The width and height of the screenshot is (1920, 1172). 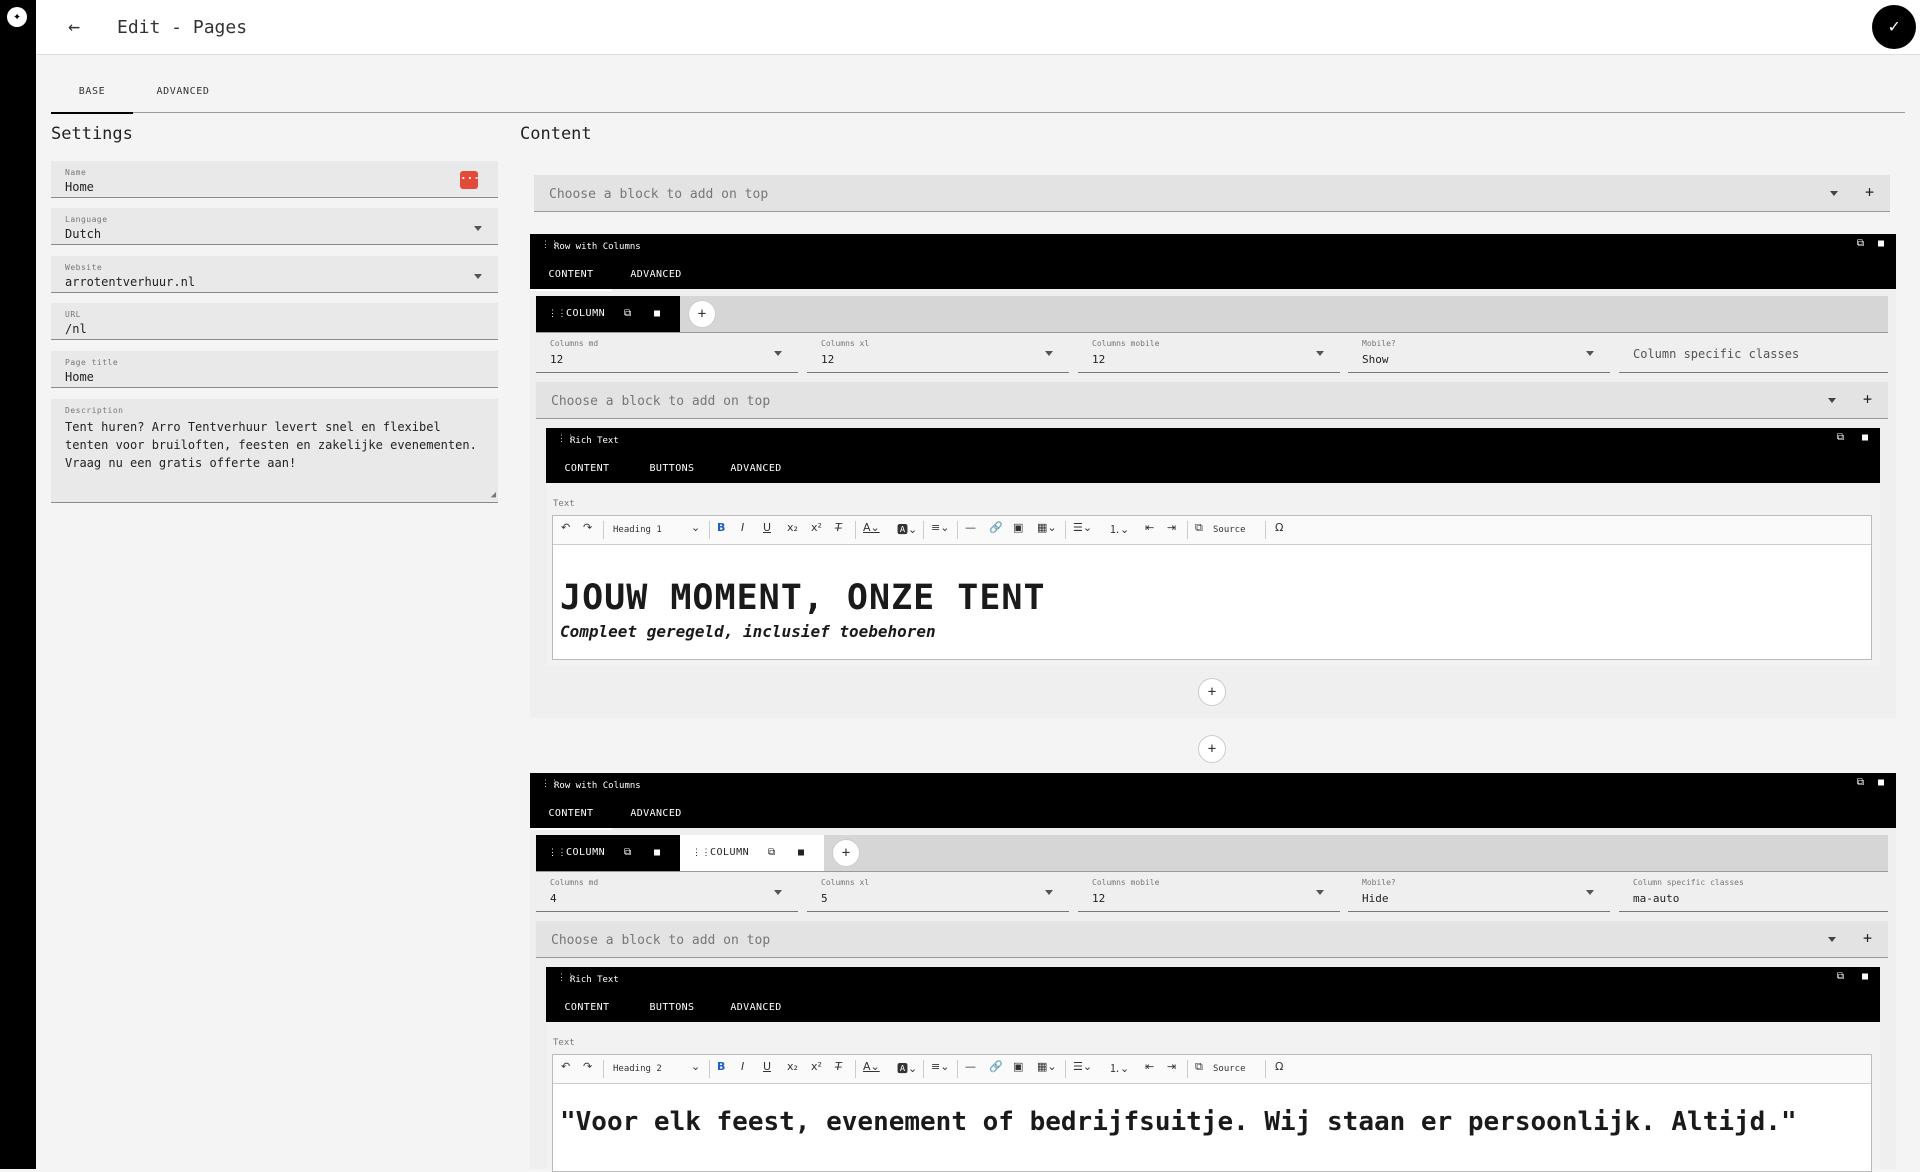 I want to click on tab-base: BASE, so click(x=92, y=95).